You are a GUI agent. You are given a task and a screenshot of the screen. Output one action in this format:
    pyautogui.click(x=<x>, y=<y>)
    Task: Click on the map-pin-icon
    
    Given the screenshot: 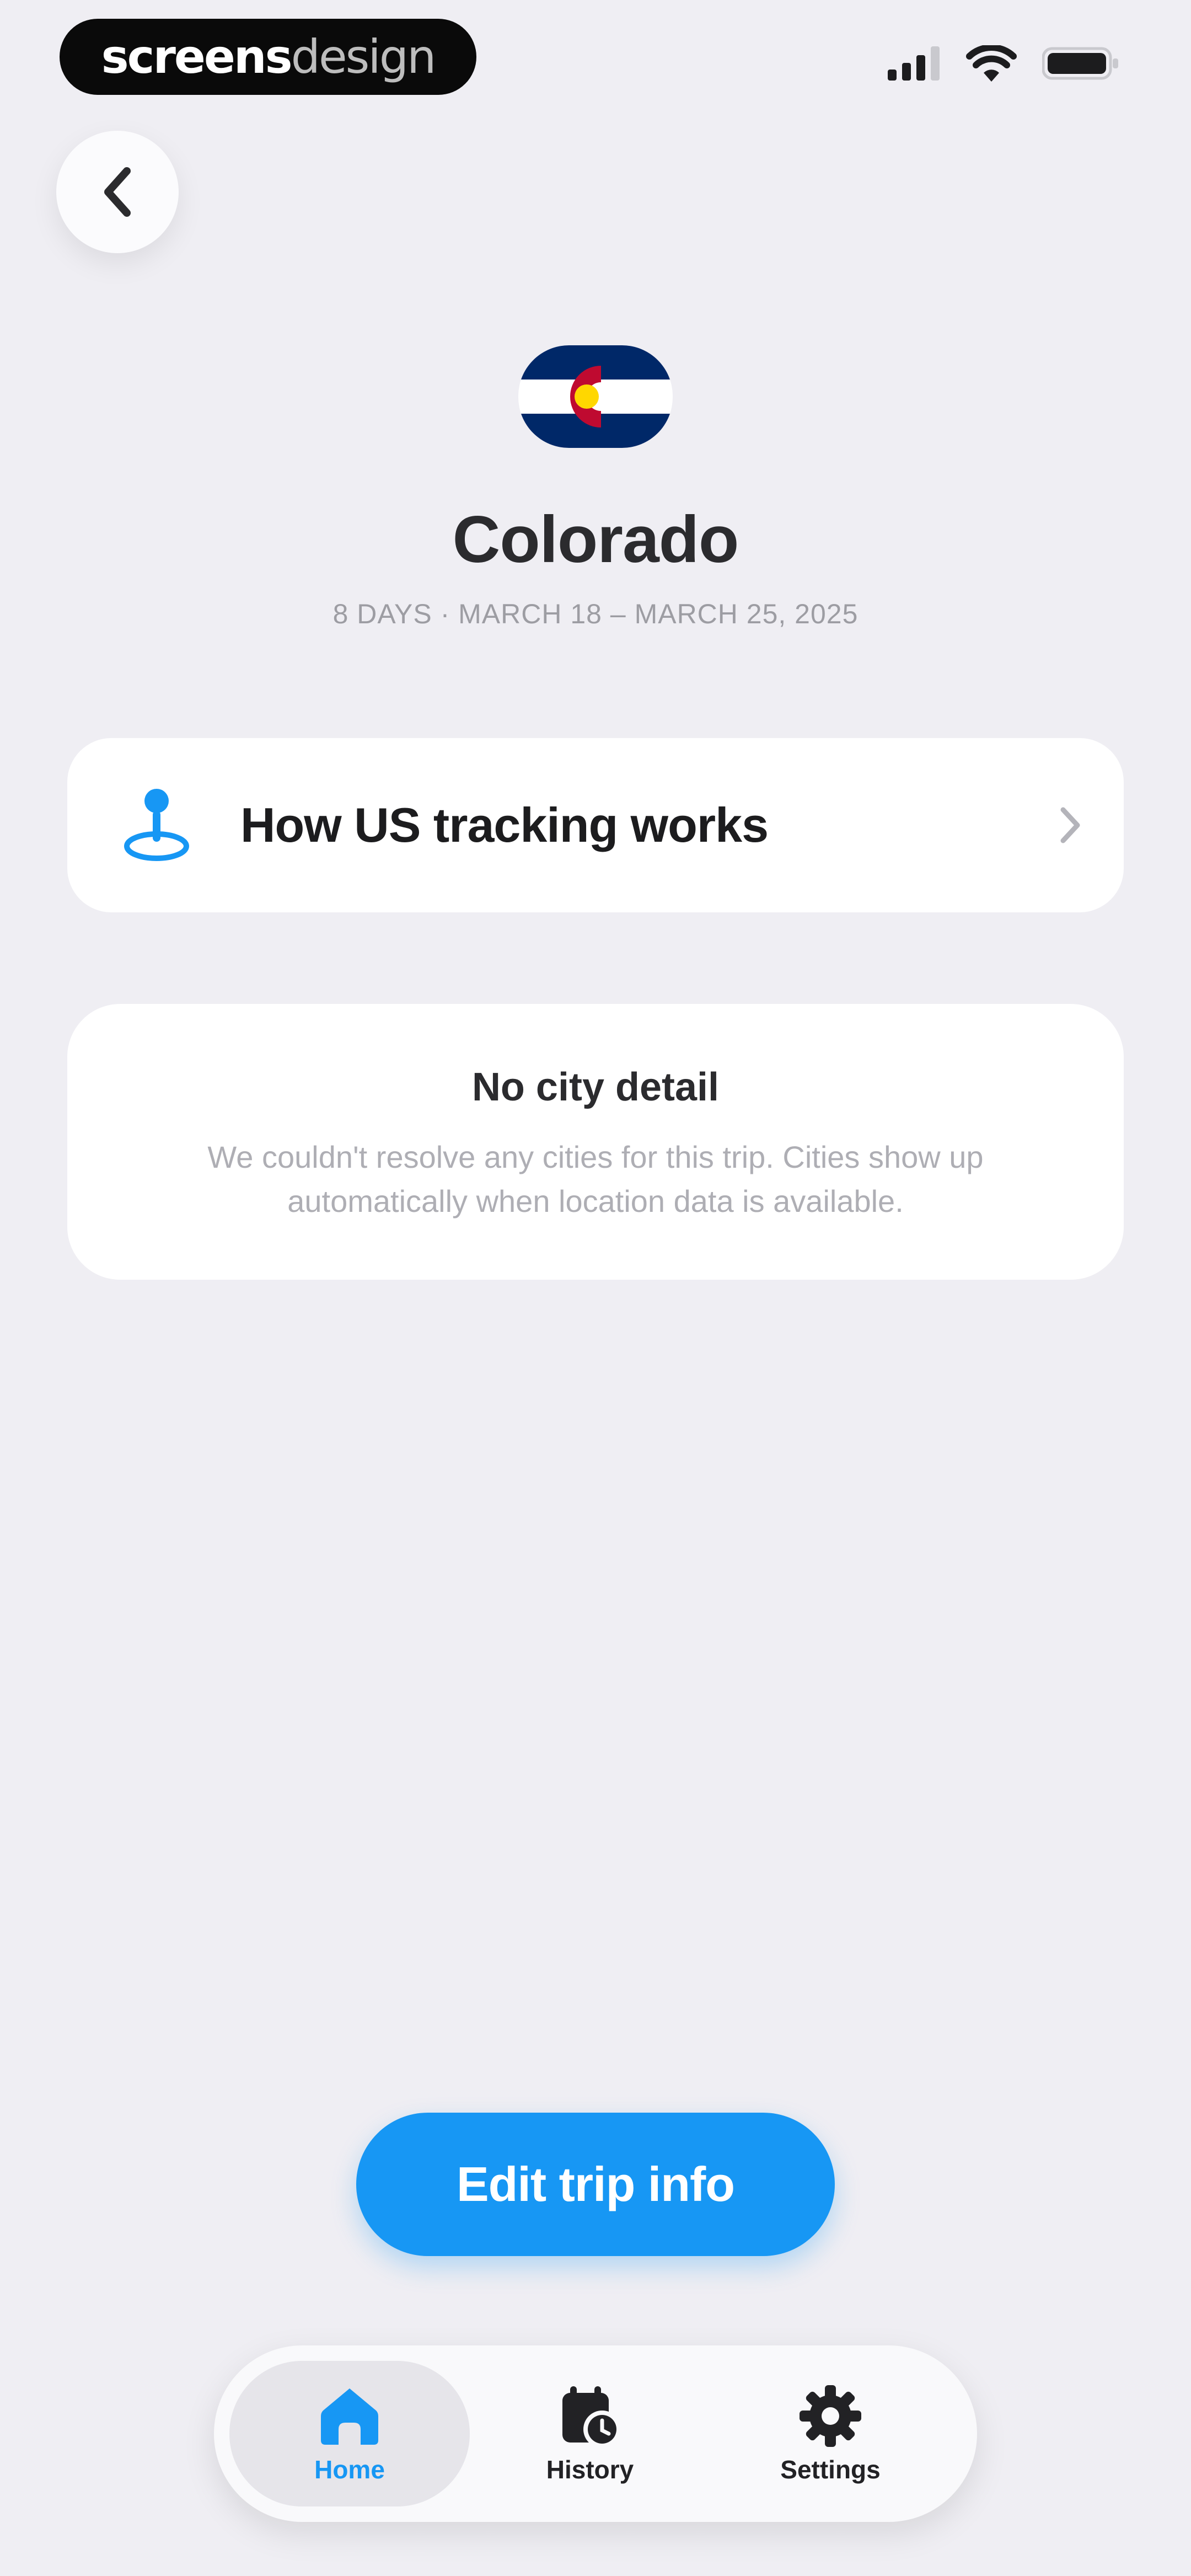 What is the action you would take?
    pyautogui.click(x=157, y=825)
    